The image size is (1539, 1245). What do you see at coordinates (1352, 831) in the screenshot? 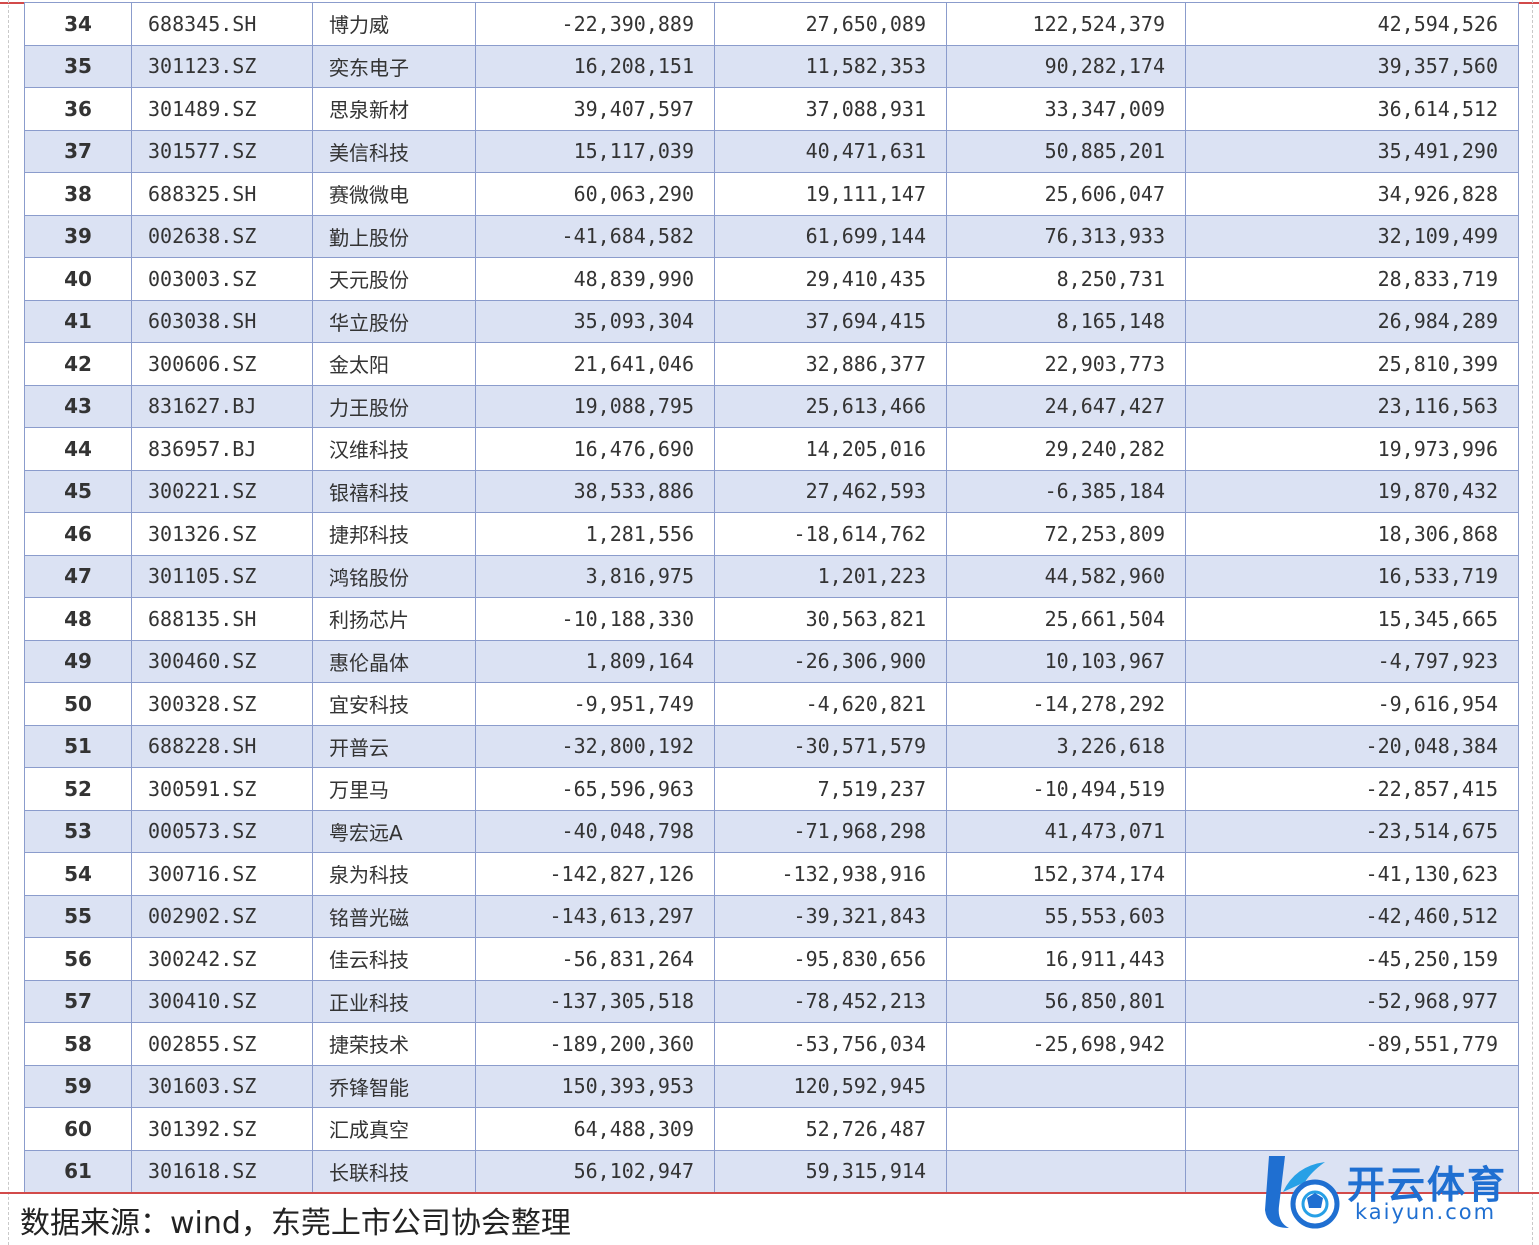
I see `value-col-4-cell: -23,514,675` at bounding box center [1352, 831].